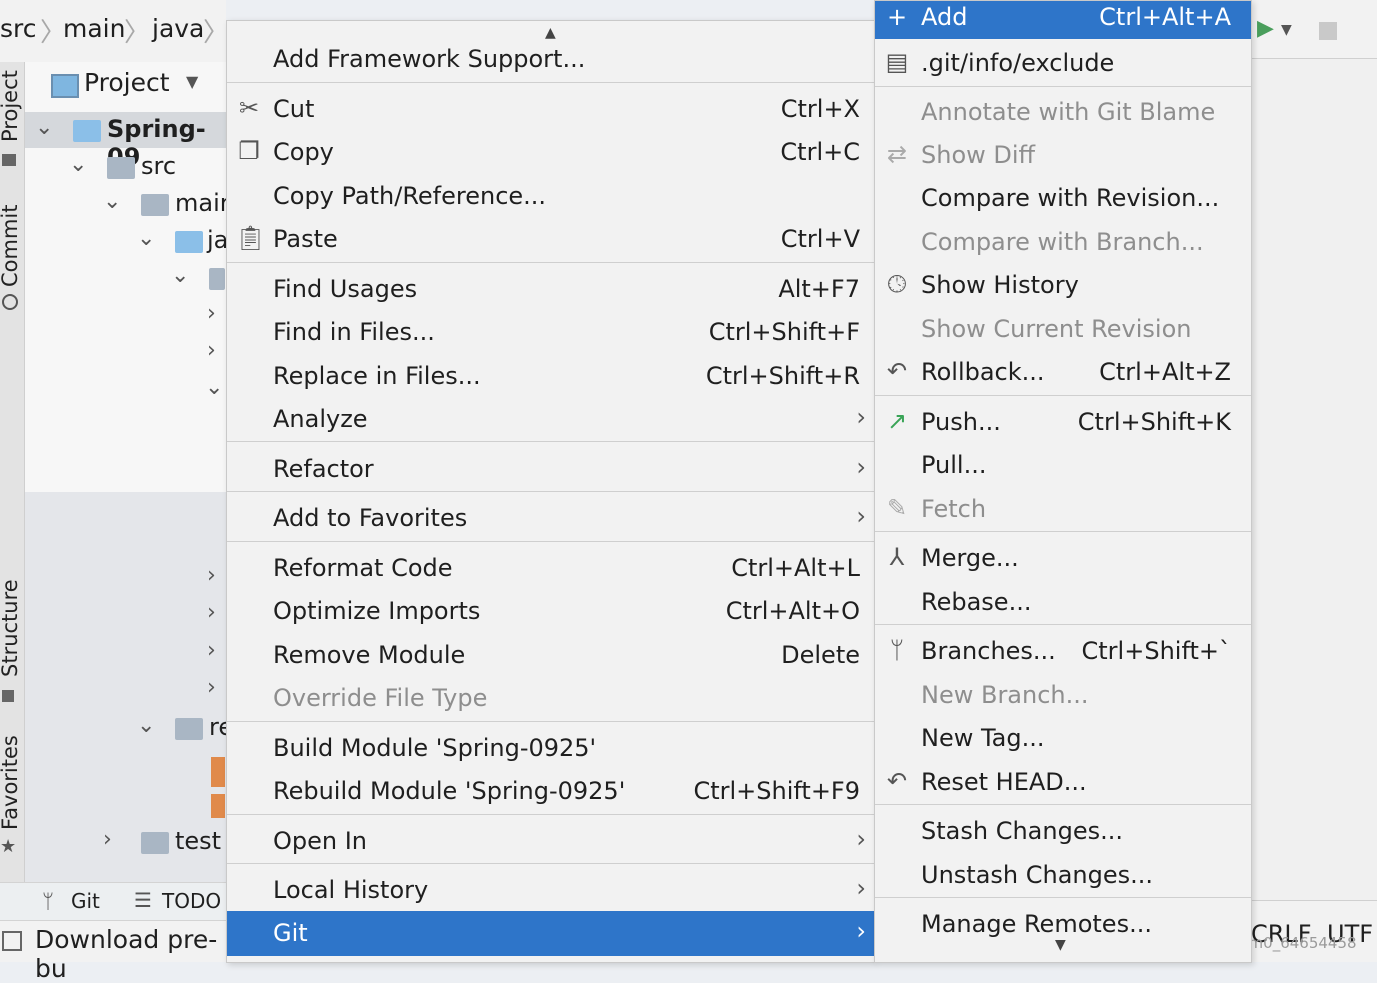 The image size is (1377, 983). Describe the element at coordinates (125, 278) in the screenshot. I see `tree-item-package: ⌄` at that location.